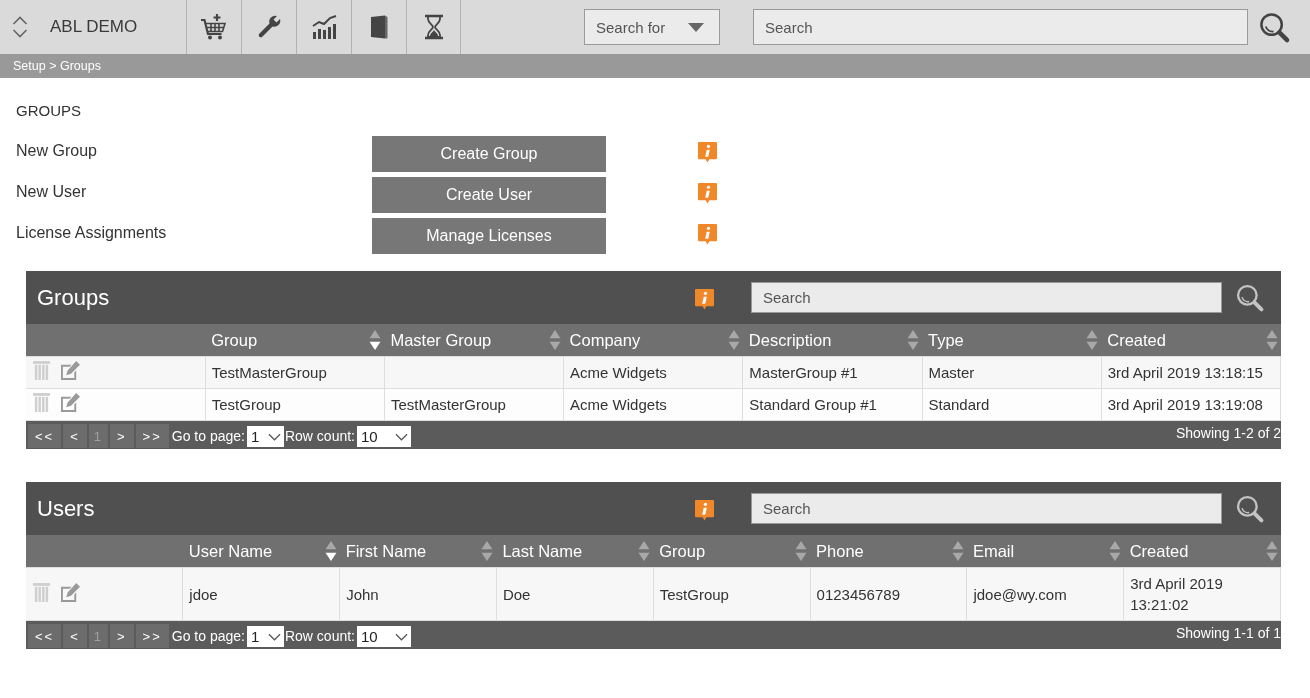 The image size is (1310, 698). I want to click on search-scope-dropdown: Search for, so click(652, 27).